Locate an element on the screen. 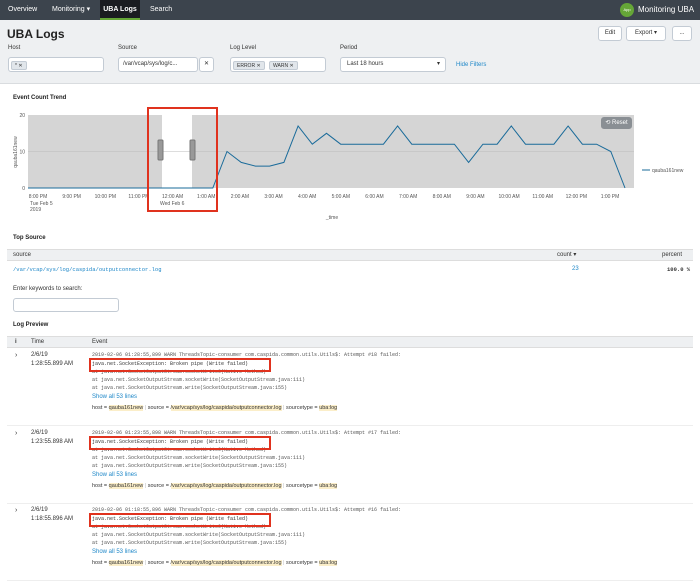 Image resolution: width=700 pixels, height=583 pixels. col-count: count ▾ is located at coordinates (566, 255).